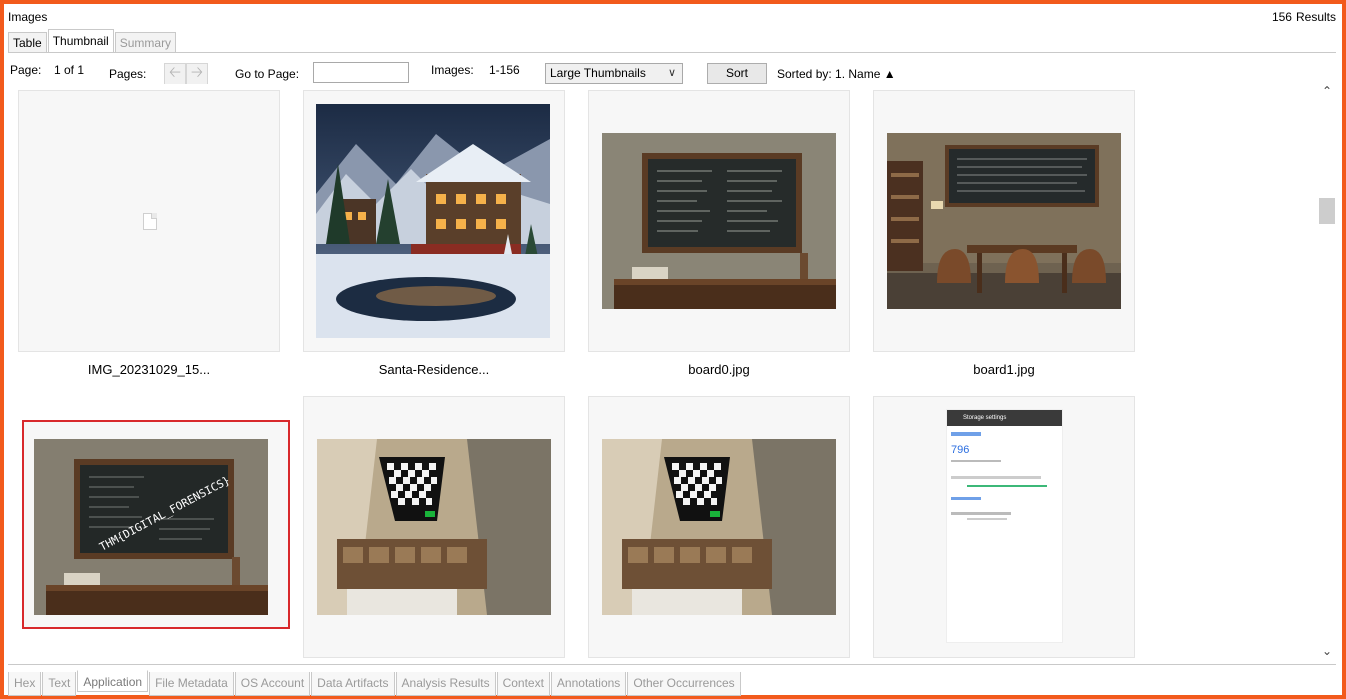  What do you see at coordinates (191, 684) in the screenshot?
I see `tab-file-metadata: File Metadata` at bounding box center [191, 684].